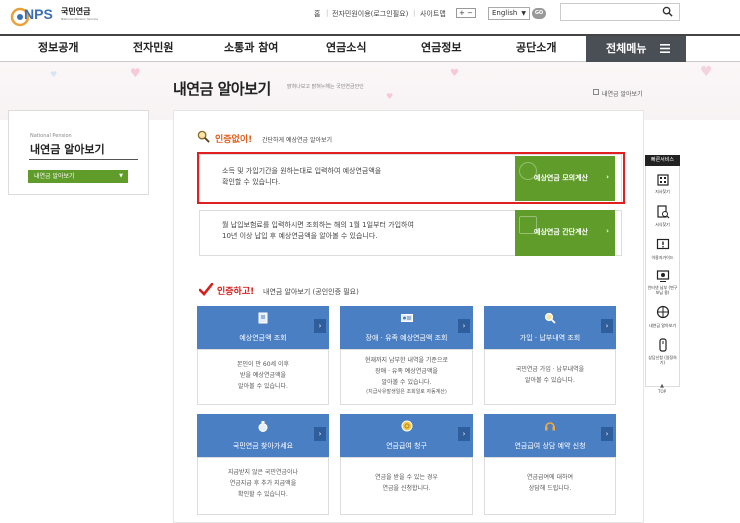 This screenshot has width=740, height=523. What do you see at coordinates (406, 371) in the screenshot?
I see `tile-line: 장애 · 유족 예상연금액을` at bounding box center [406, 371].